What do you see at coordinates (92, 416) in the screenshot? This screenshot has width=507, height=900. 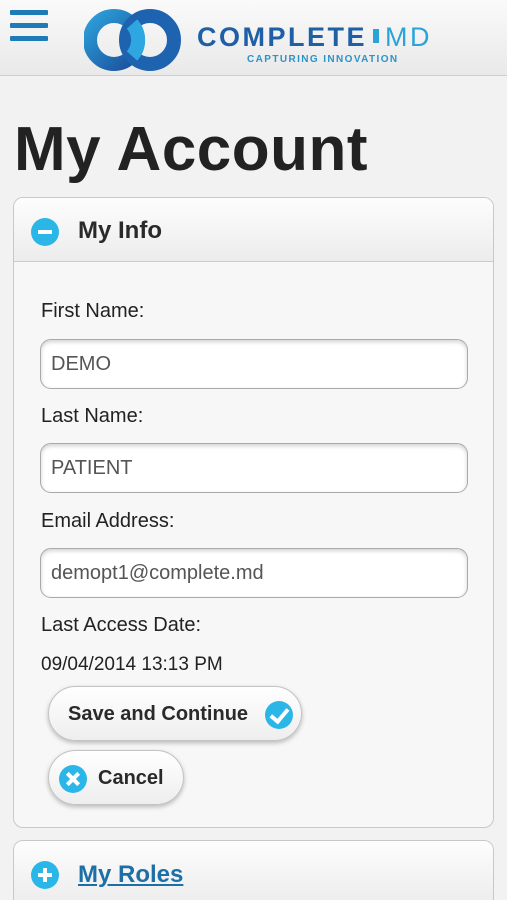 I see `last-name-label: Last Name:` at bounding box center [92, 416].